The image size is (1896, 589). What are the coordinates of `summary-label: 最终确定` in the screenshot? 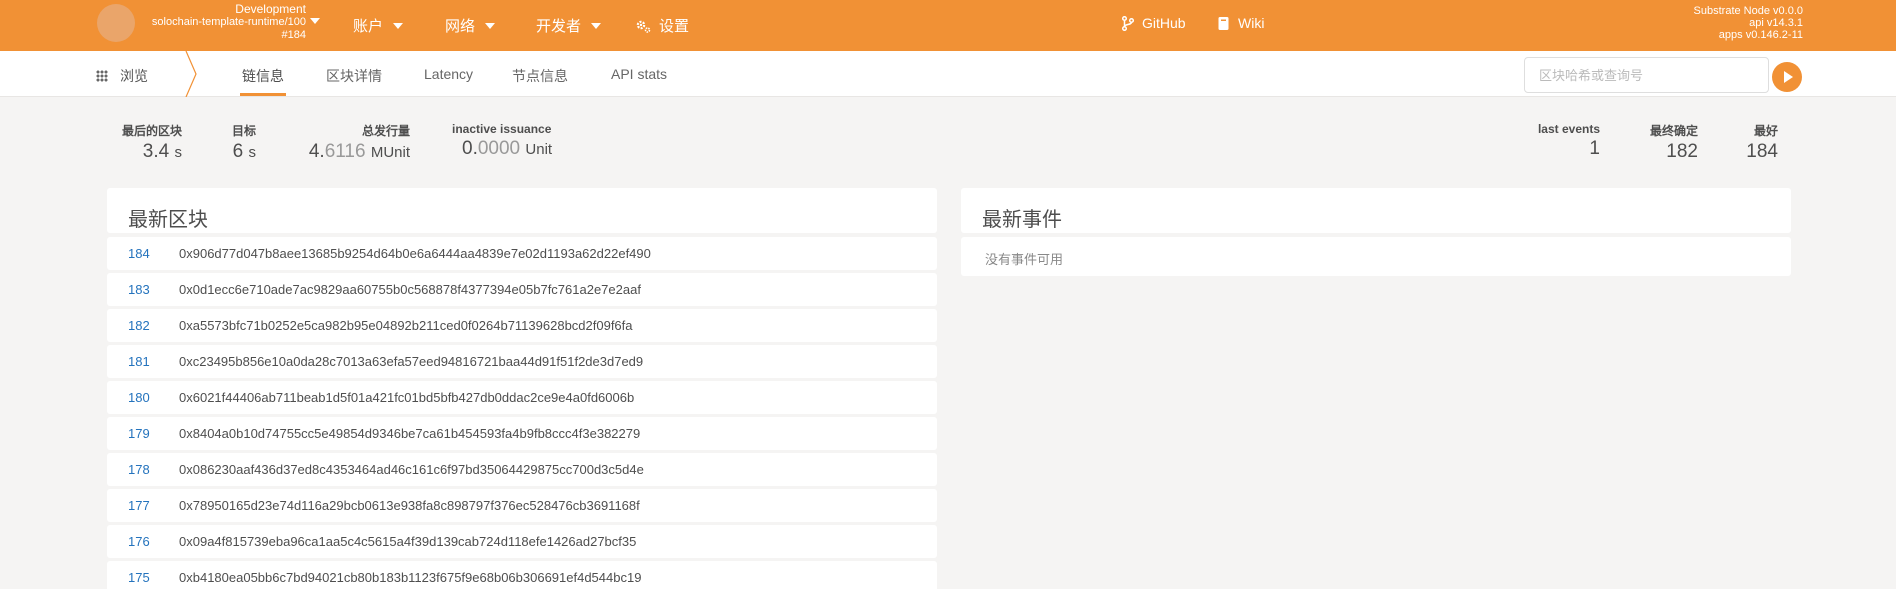 It's located at (1673, 131).